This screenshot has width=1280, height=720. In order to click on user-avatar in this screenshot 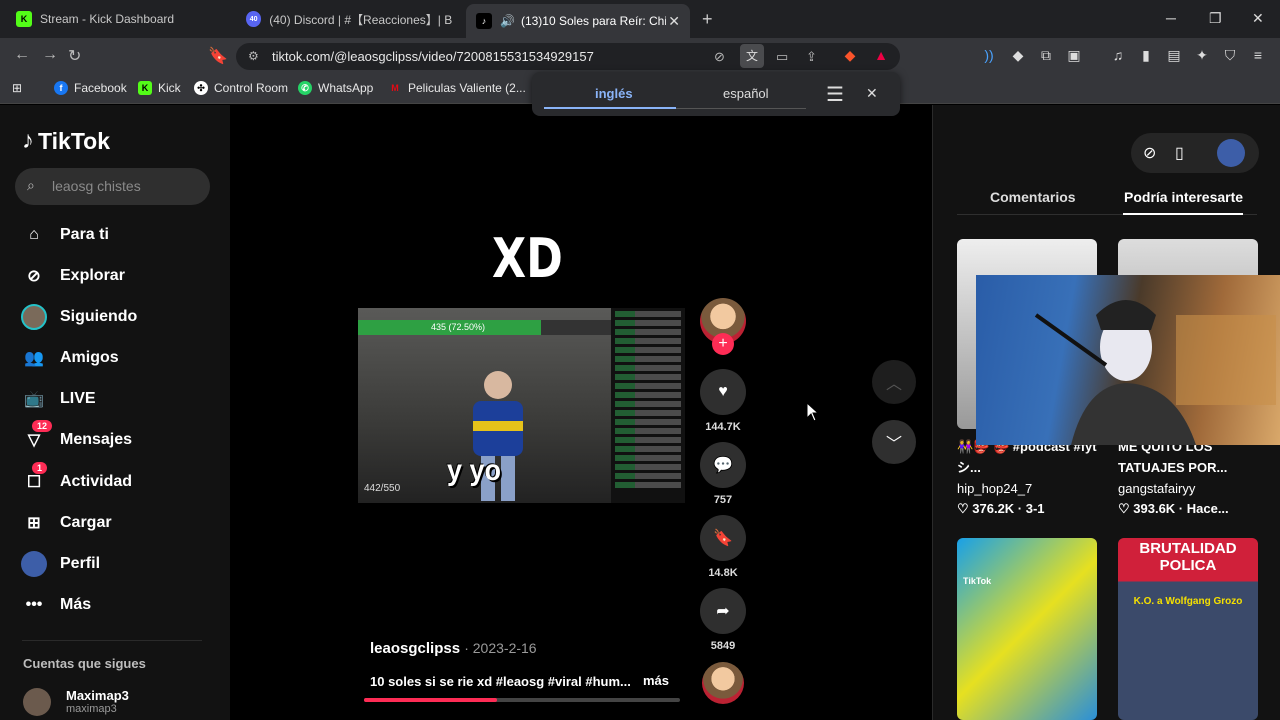, I will do `click(1231, 153)`.